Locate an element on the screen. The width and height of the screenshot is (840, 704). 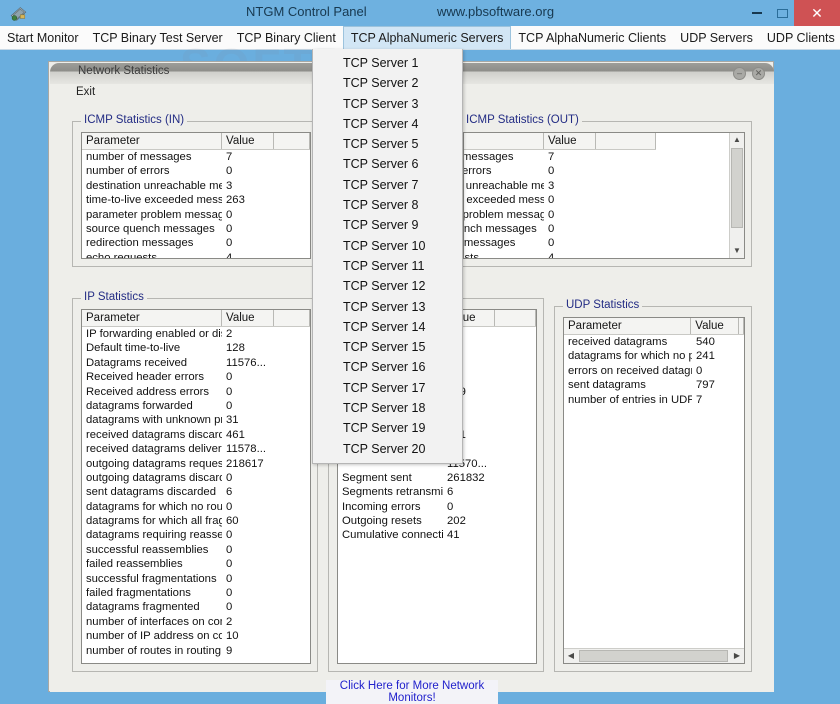
menu-item-tcp-binary-test-server: TCP Binary Test Server is located at coordinates (158, 37).